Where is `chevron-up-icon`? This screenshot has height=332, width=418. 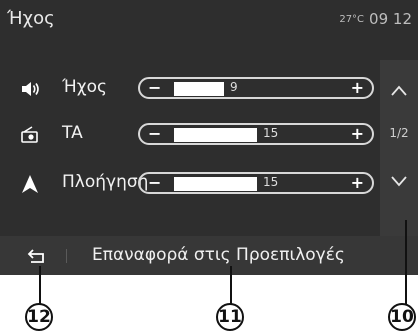
chevron-up-icon is located at coordinates (399, 91).